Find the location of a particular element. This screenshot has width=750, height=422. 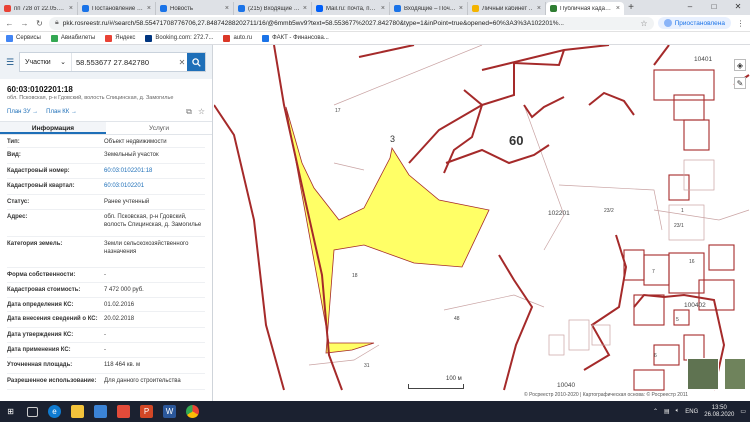

satellite-layer-thumbnail is located at coordinates (703, 374).